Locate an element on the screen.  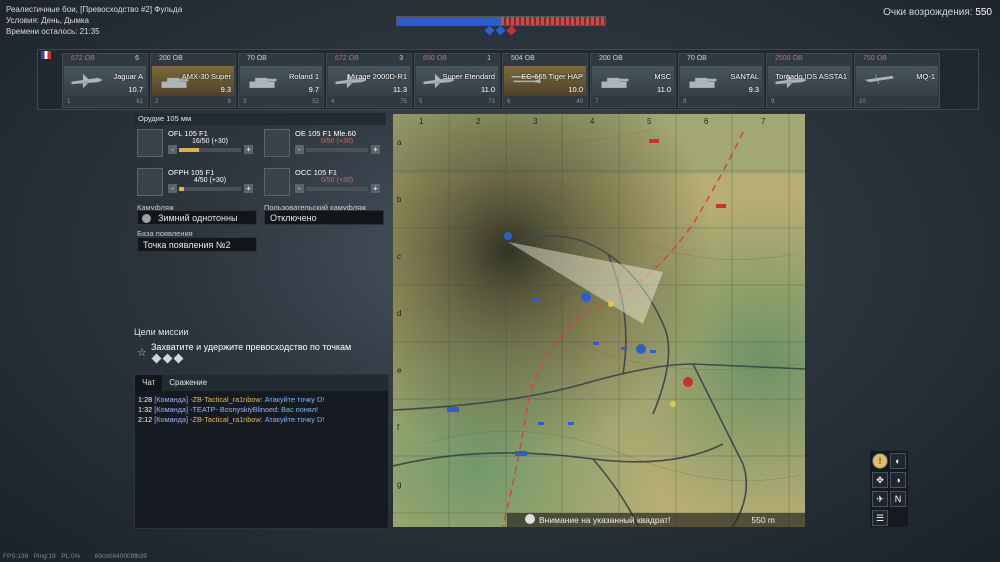
star-icon: ☆ is located at coordinates (142, 353).